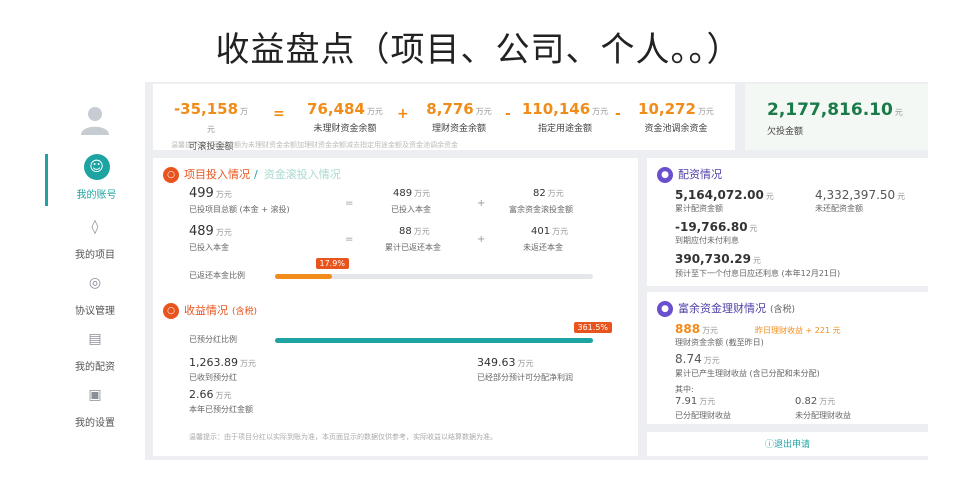 The width and height of the screenshot is (957, 486). I want to click on stat-value: 8,776, so click(450, 109).